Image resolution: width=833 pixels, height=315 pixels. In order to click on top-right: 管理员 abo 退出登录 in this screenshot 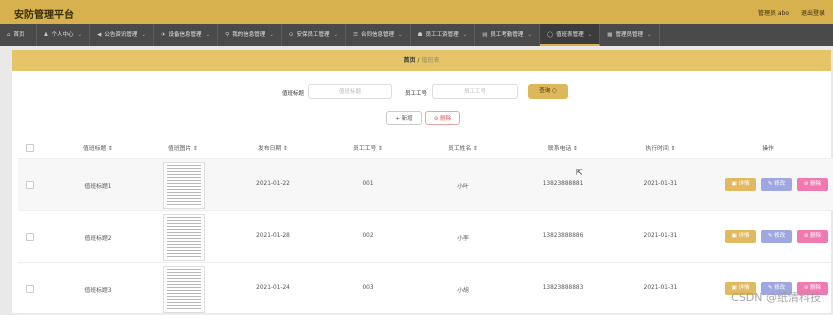, I will do `click(786, 12)`.